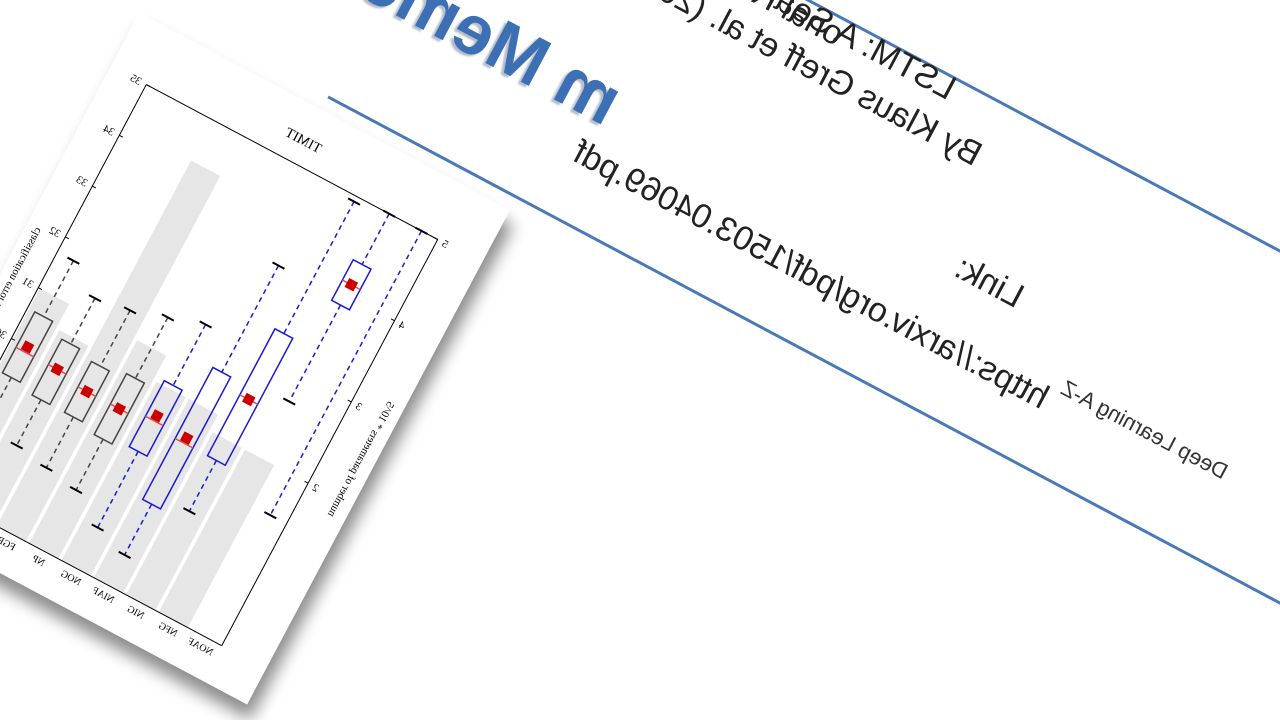 This screenshot has width=1280, height=720. Describe the element at coordinates (54, 232) in the screenshot. I see `right-tick-label: 32` at that location.